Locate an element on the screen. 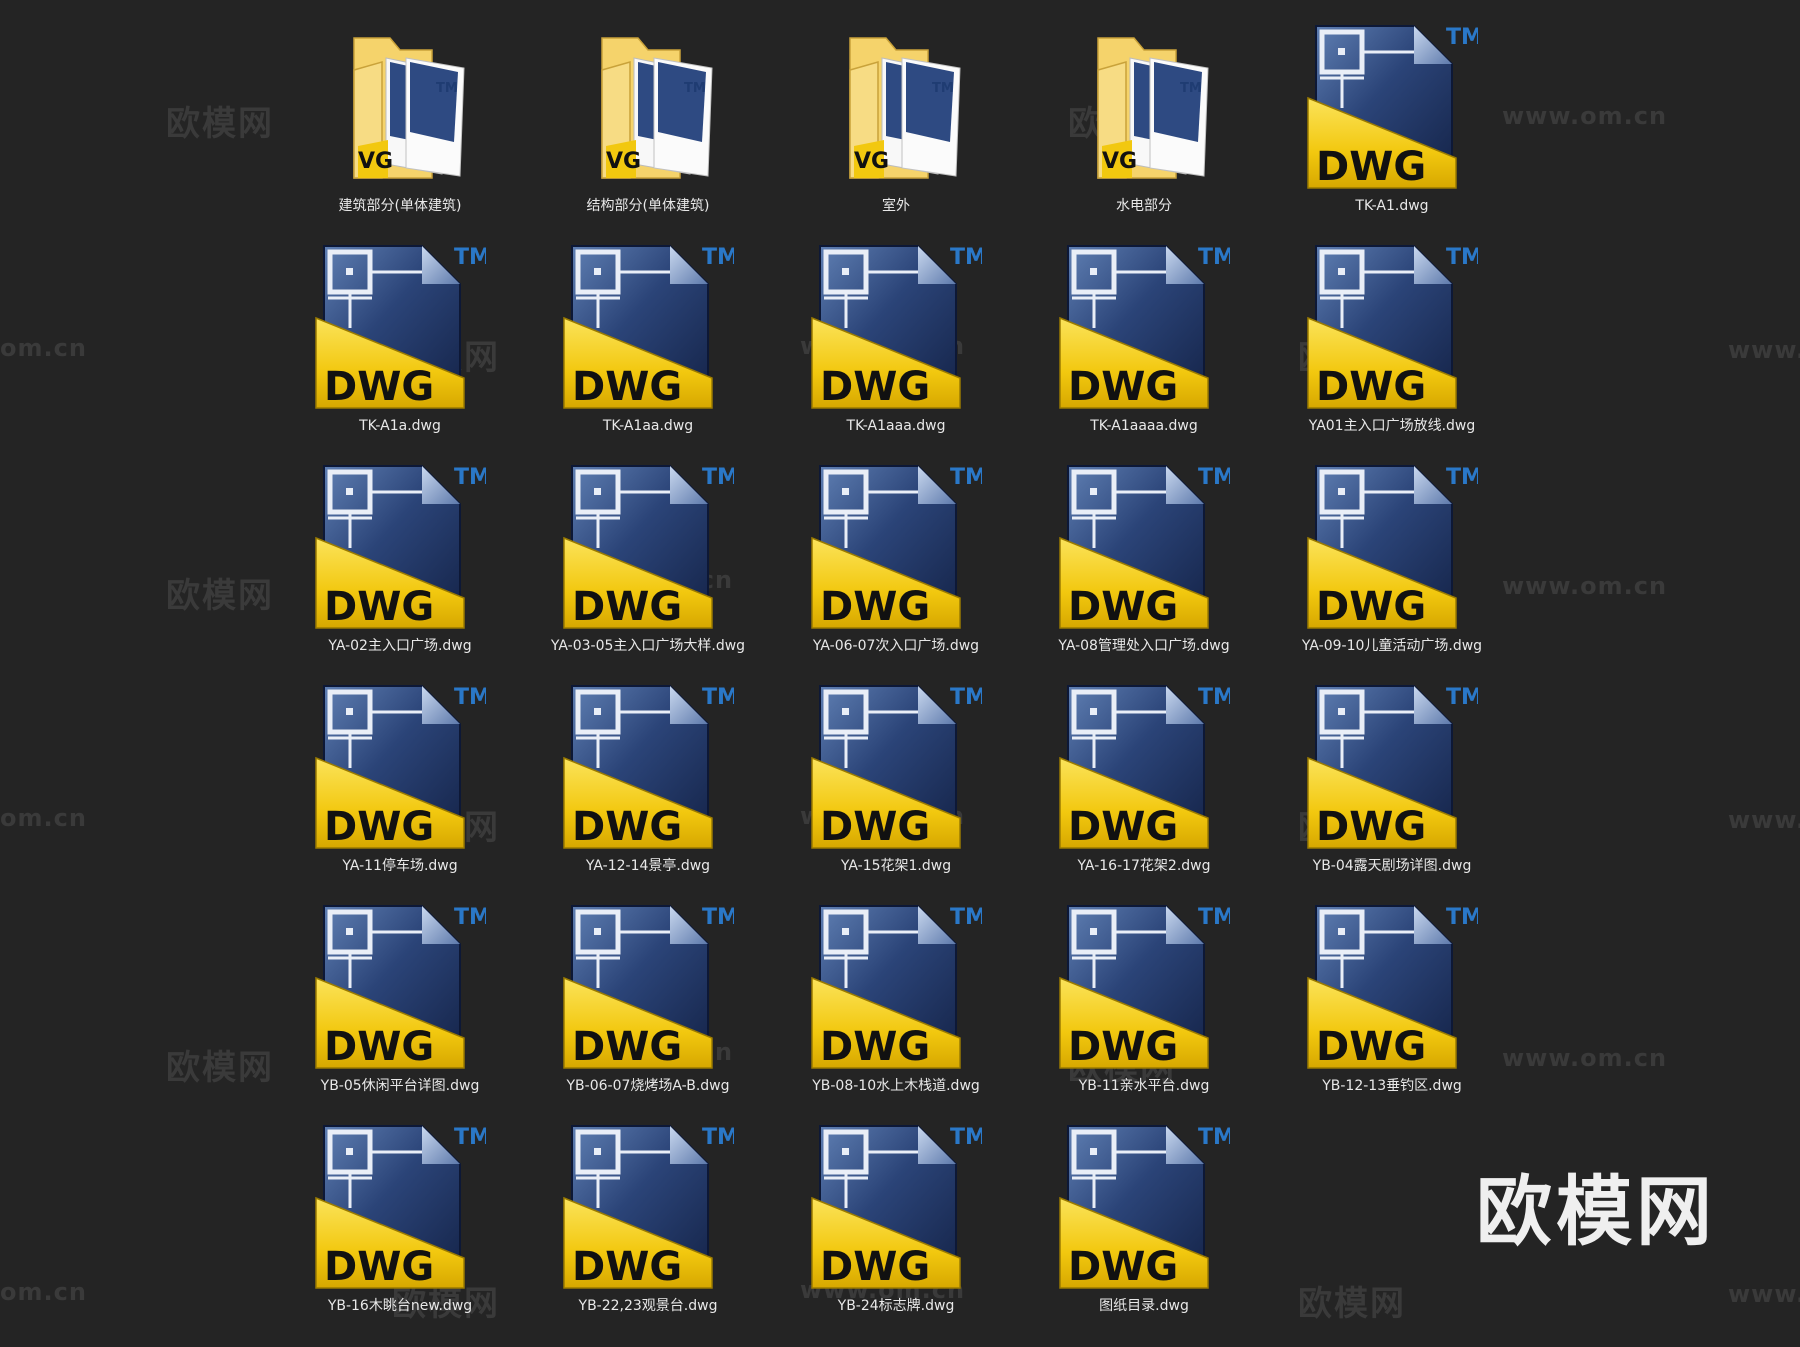 This screenshot has width=1800, height=1347. dwg-file-item: DWG TM YA-16-17花架2.dwg is located at coordinates (1144, 787).